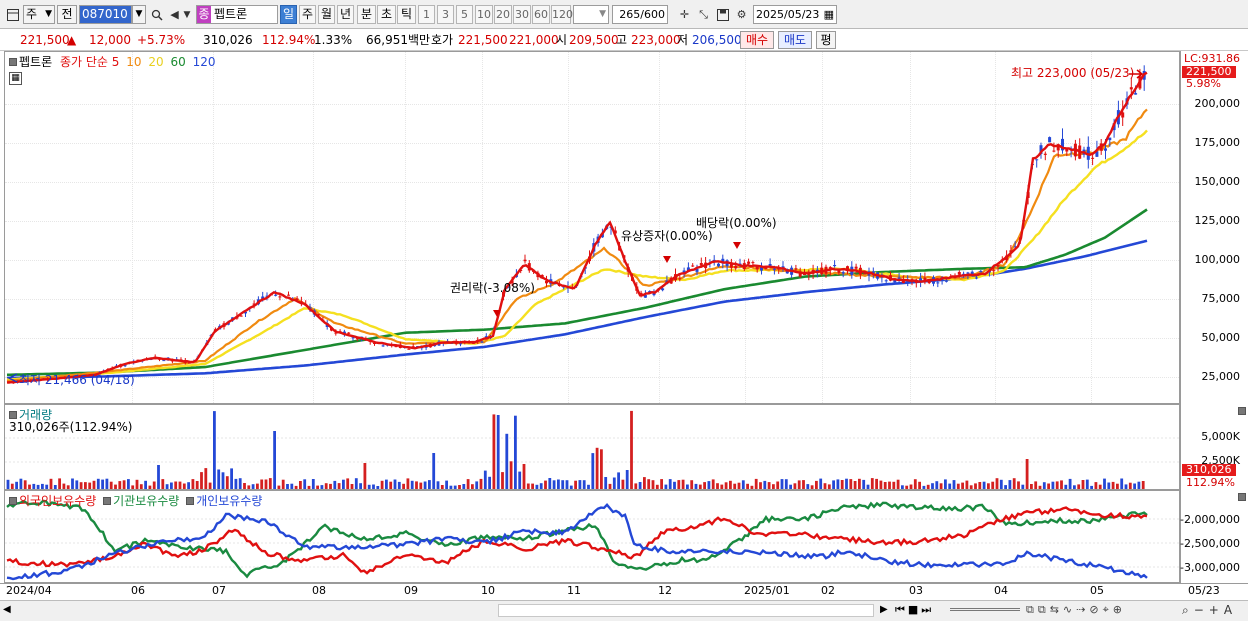 This screenshot has height=621, width=1248. Describe the element at coordinates (426, 14) in the screenshot. I see `interval-1: 1` at that location.